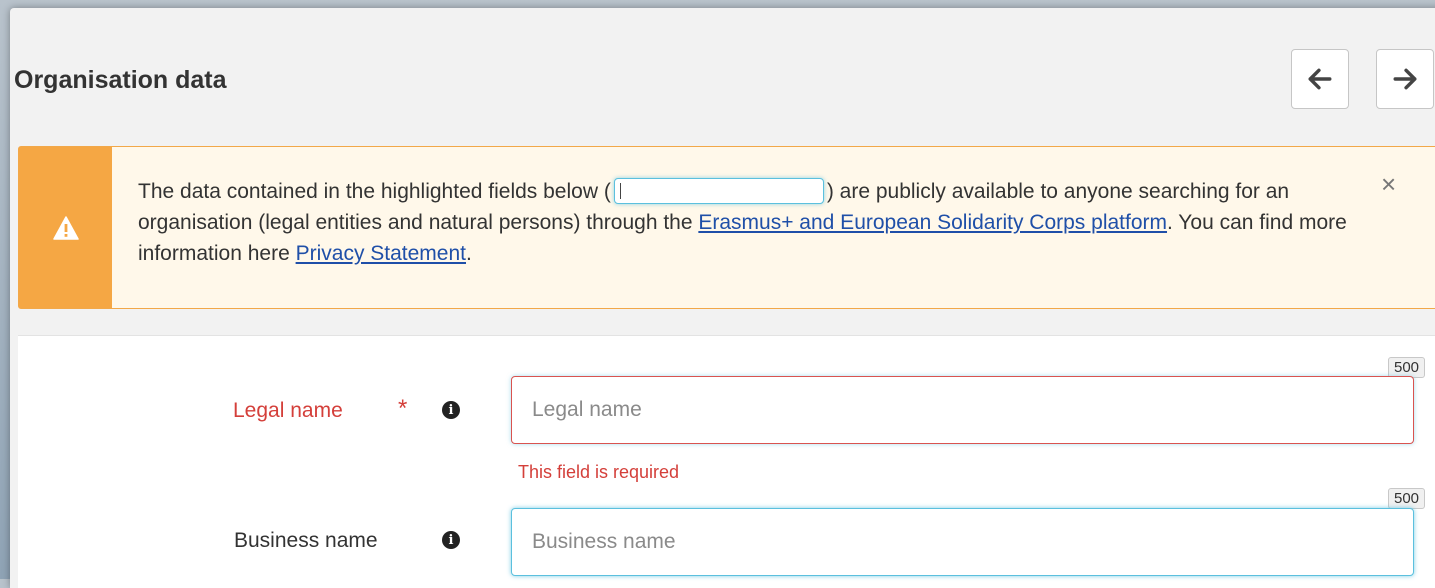 The width and height of the screenshot is (1435, 588). What do you see at coordinates (469, 253) in the screenshot?
I see `alert-text-part4: .` at bounding box center [469, 253].